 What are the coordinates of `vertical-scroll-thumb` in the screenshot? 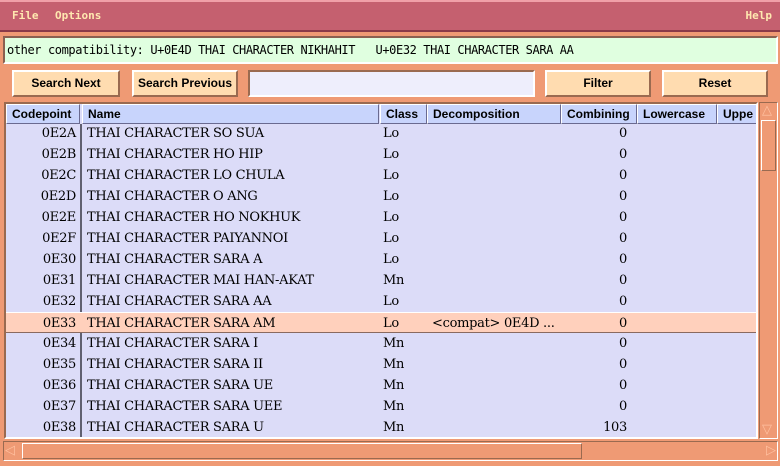 It's located at (768, 145).